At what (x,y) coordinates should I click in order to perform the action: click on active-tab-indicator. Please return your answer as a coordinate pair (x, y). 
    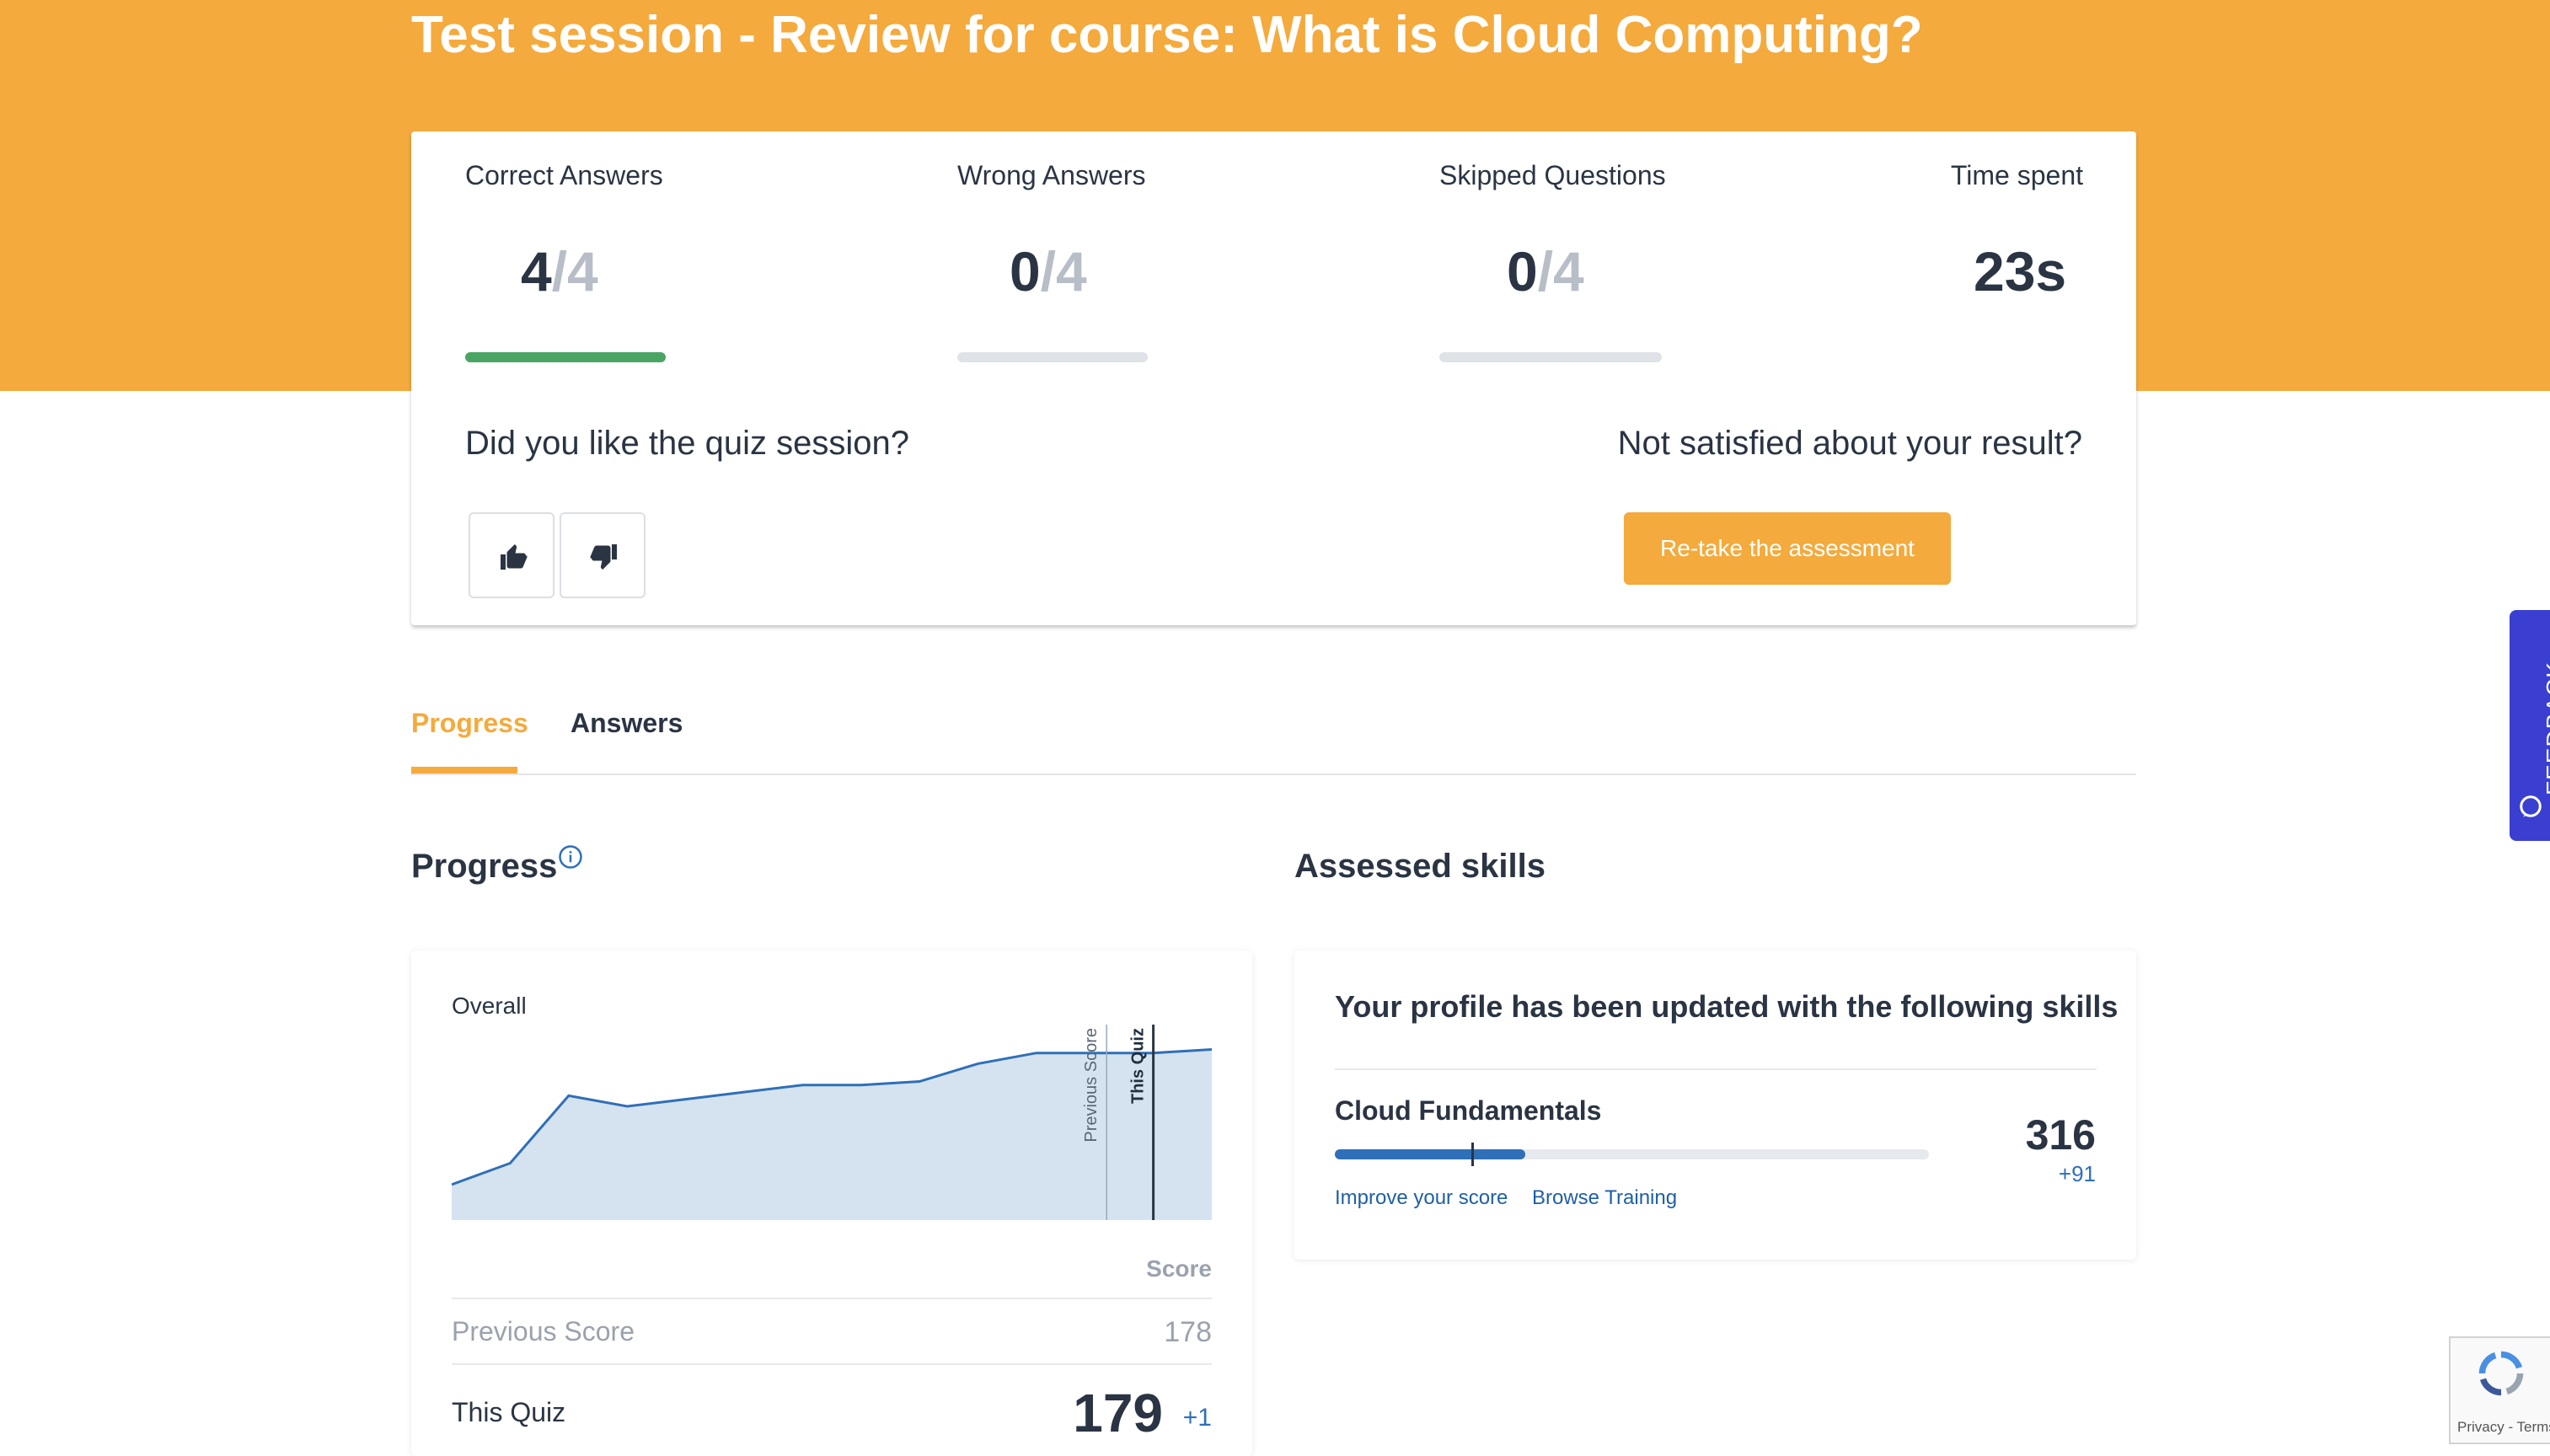
    Looking at the image, I should click on (464, 770).